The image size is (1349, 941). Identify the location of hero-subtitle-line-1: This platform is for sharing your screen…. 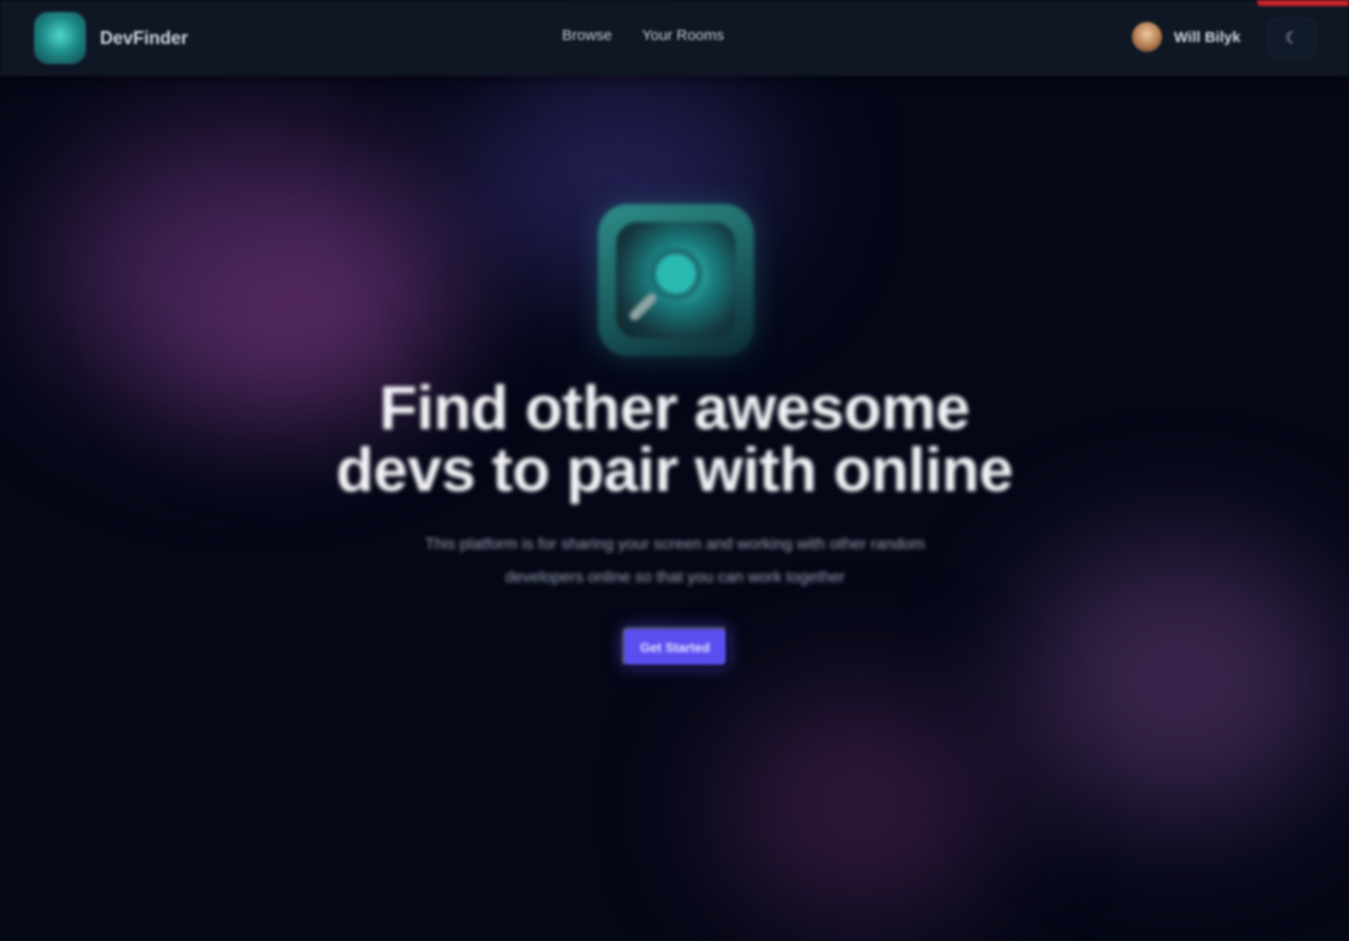
(675, 544).